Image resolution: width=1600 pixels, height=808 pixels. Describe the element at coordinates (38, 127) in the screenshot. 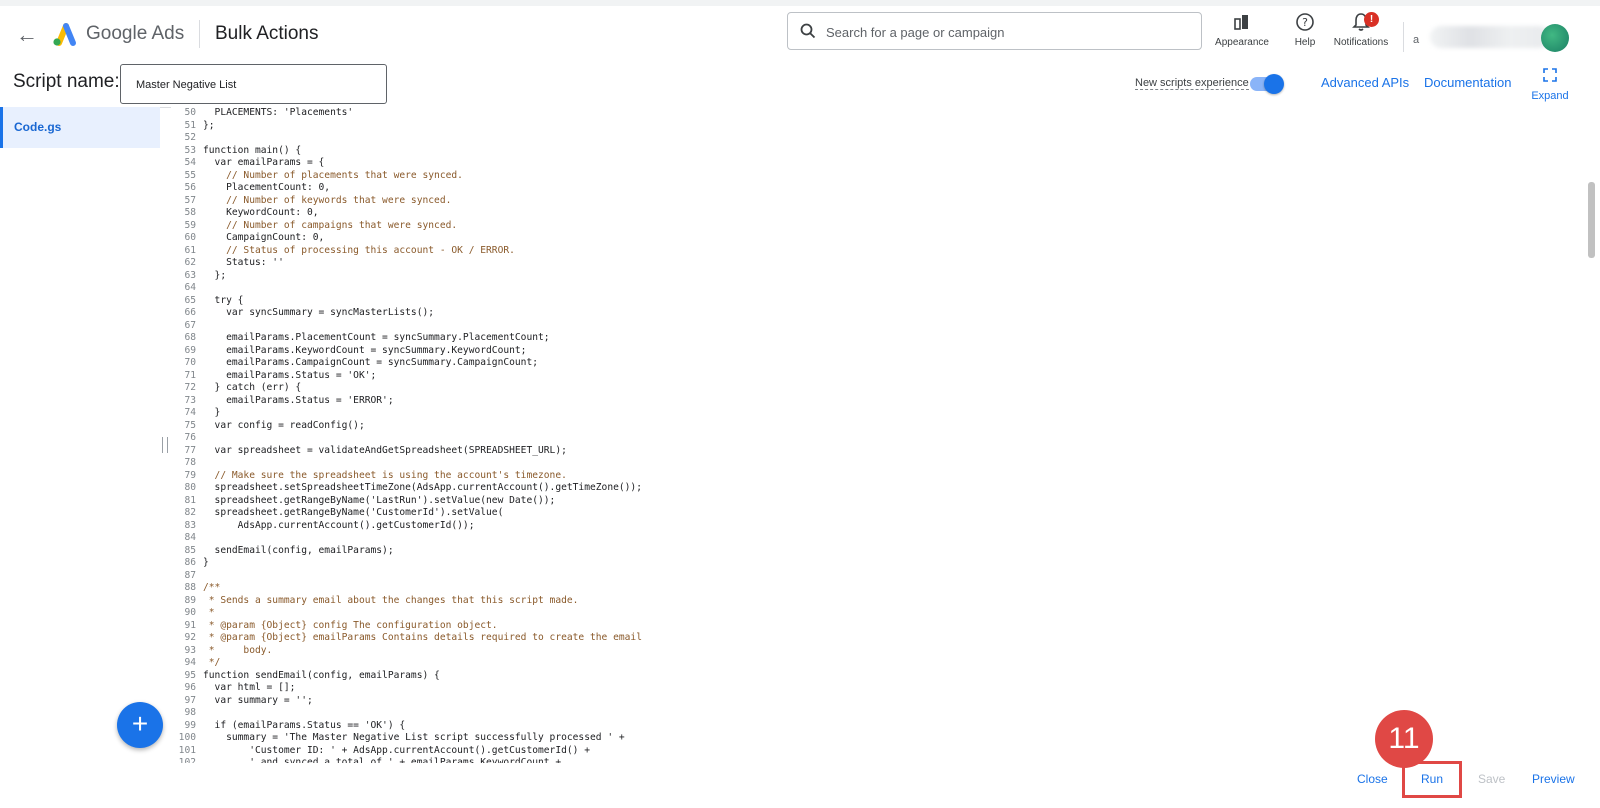

I see `file-tab-label: Code.gs` at that location.